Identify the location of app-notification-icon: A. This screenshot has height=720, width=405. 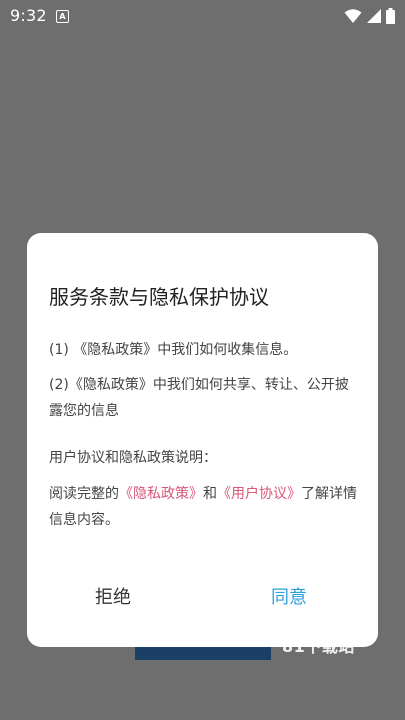
(62, 16).